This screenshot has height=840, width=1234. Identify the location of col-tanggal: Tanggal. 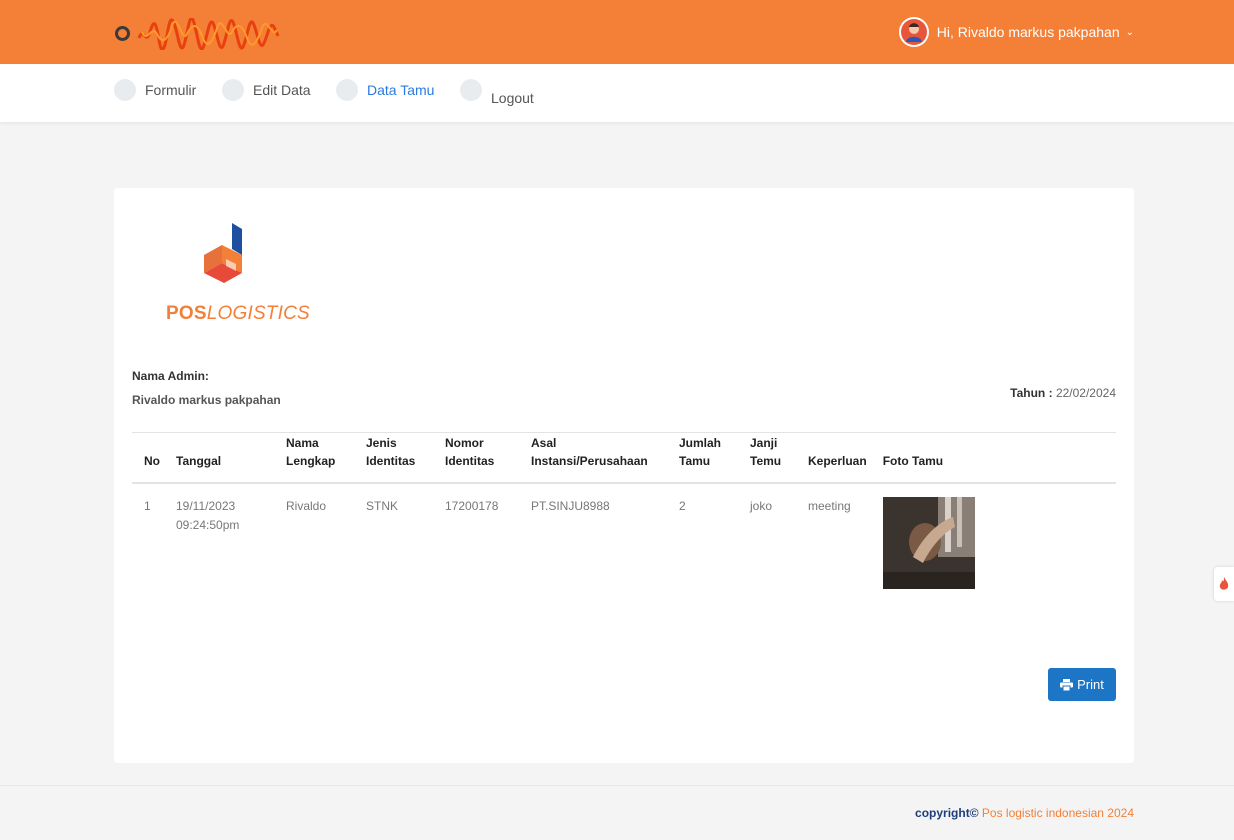
(223, 458).